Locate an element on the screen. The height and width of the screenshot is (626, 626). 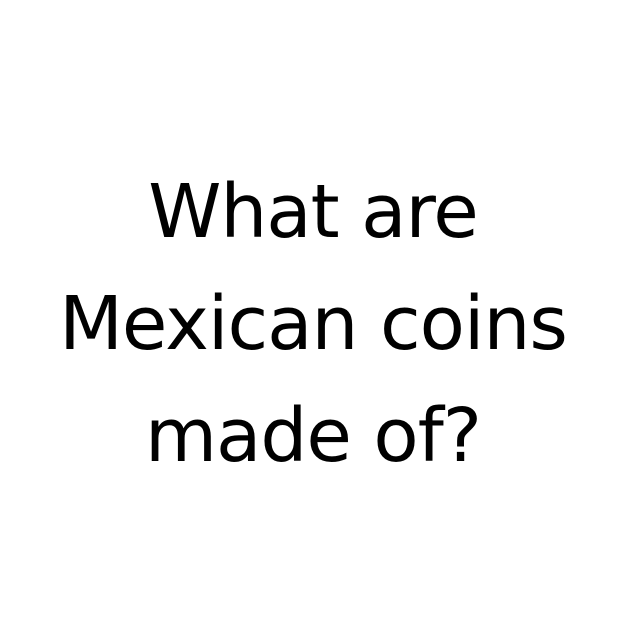
question-line-2: Mexican coins is located at coordinates (313, 324).